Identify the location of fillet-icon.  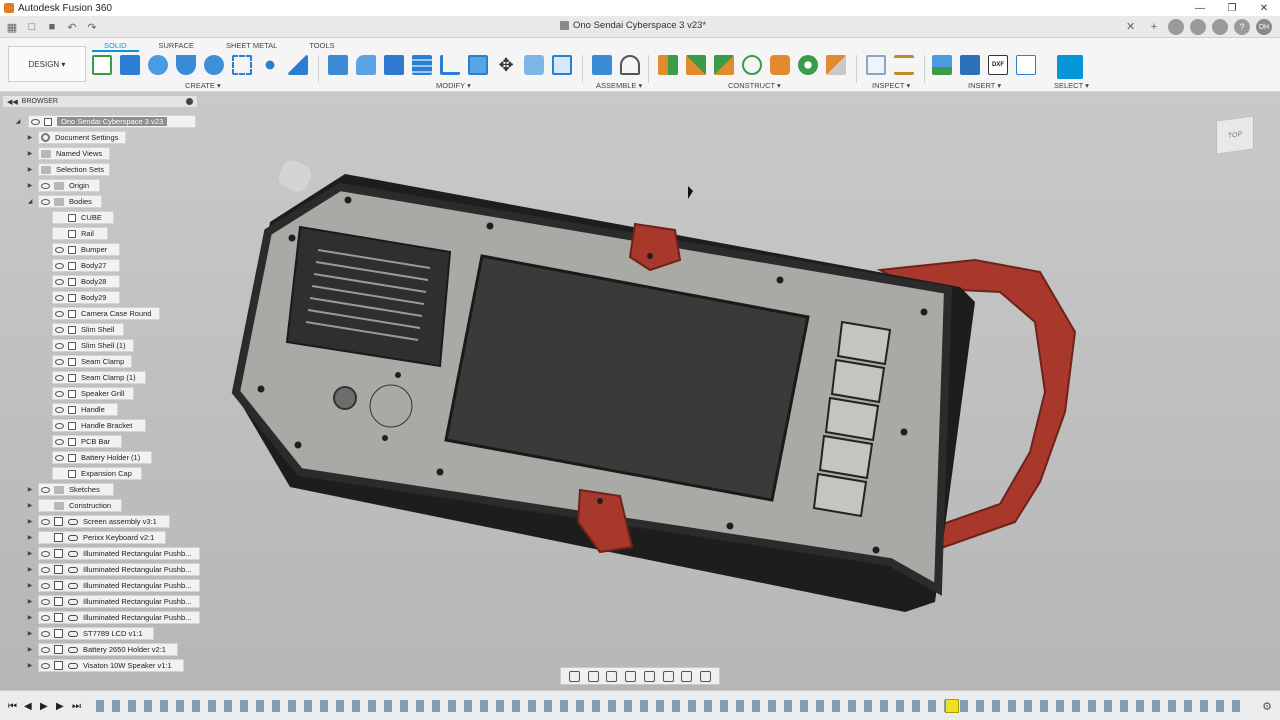
(366, 65).